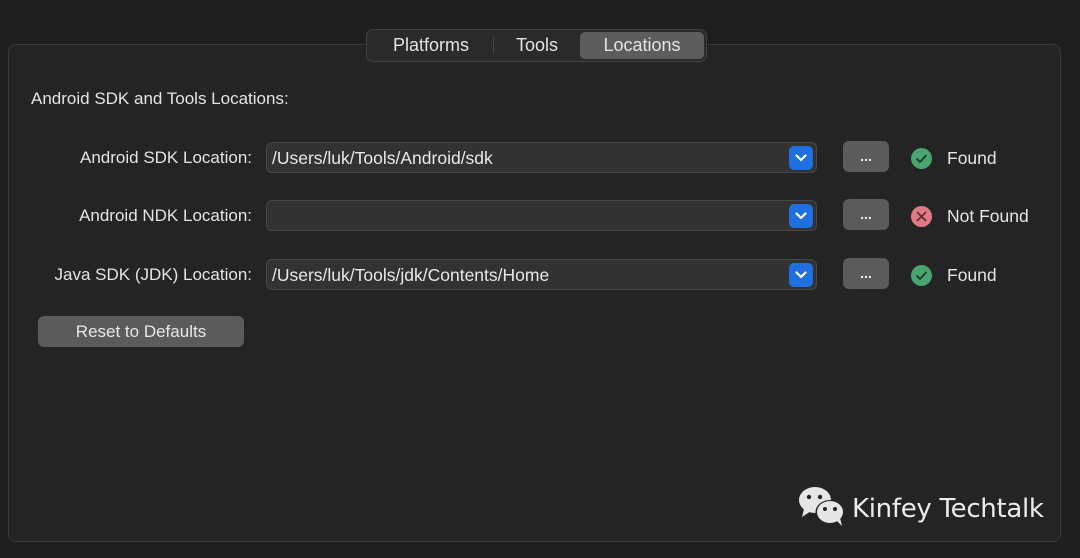  Describe the element at coordinates (166, 157) in the screenshot. I see `android-sdk-label: Android SDK Location:` at that location.